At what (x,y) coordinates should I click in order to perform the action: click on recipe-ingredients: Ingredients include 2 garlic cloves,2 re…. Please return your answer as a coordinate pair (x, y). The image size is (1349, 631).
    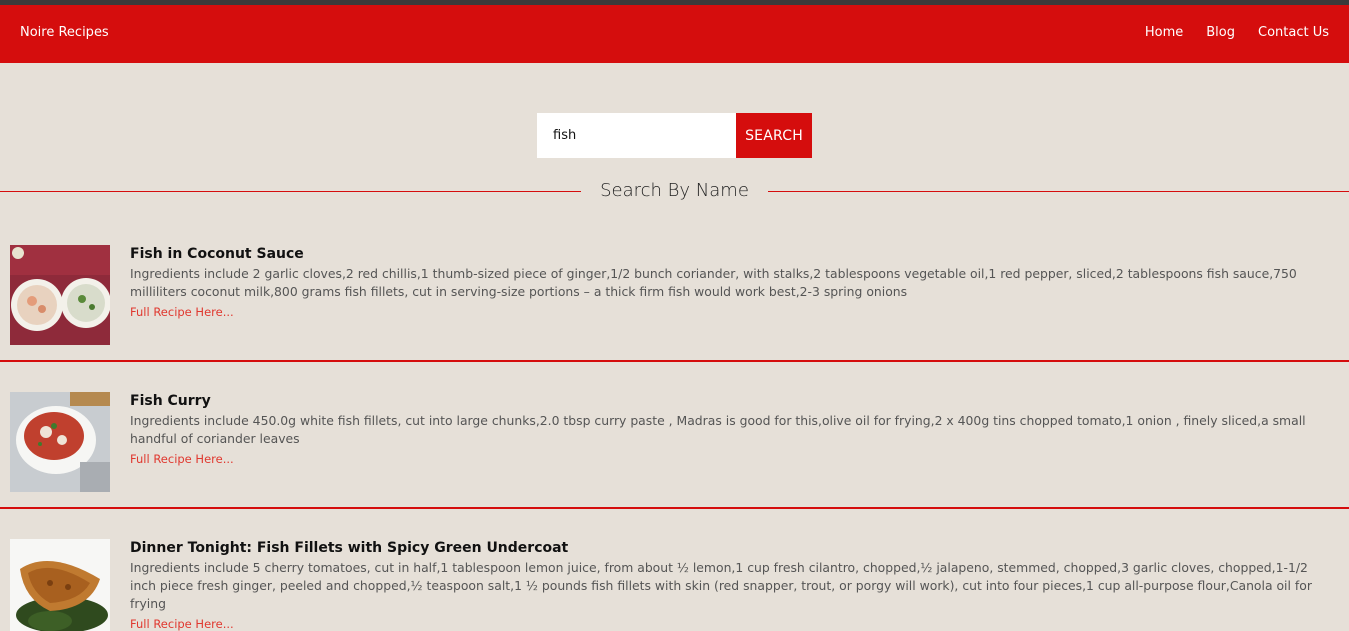
    Looking at the image, I should click on (713, 282).